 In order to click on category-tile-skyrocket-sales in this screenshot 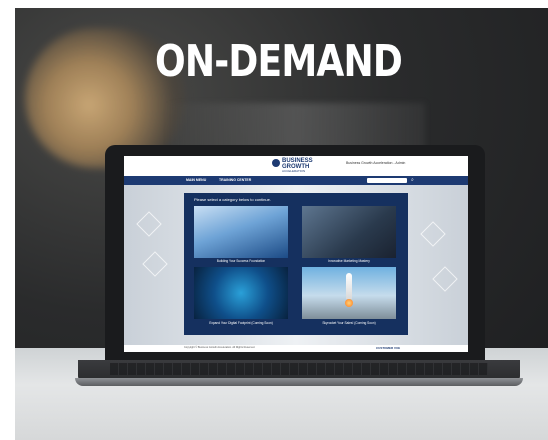, I will do `click(349, 293)`.